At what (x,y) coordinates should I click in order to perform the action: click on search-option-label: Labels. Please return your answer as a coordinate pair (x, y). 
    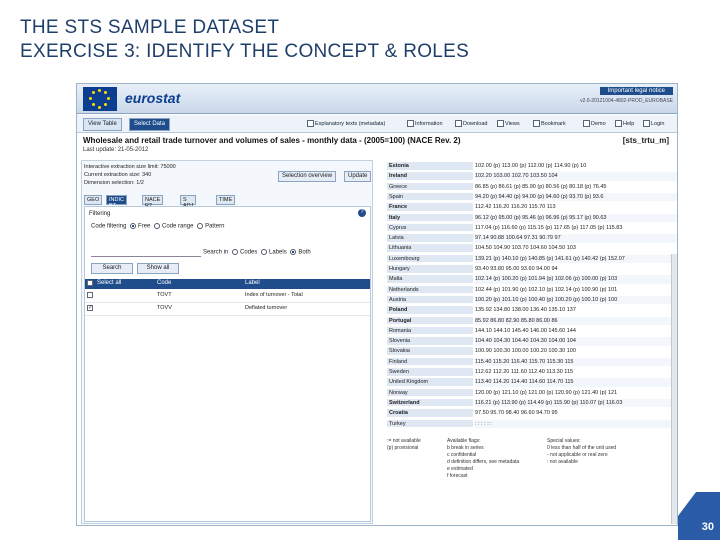
    Looking at the image, I should click on (278, 252).